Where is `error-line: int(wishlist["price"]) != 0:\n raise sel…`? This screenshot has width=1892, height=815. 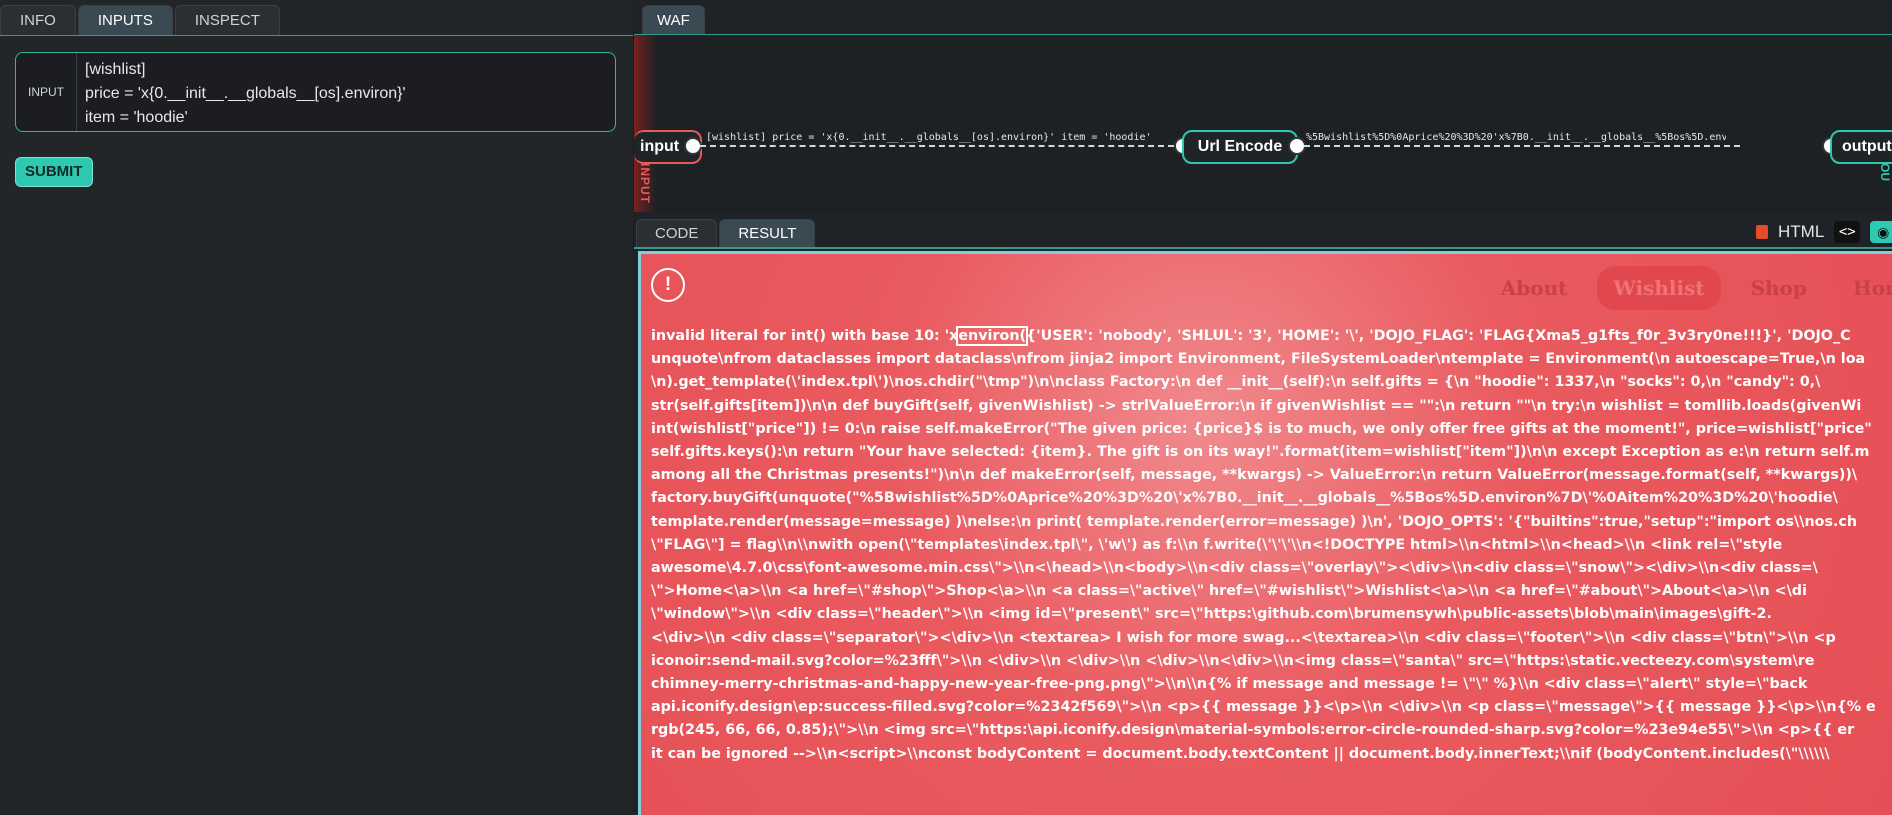 error-line: int(wishlist["price"]) != 0:\n raise sel… is located at coordinates (1261, 428).